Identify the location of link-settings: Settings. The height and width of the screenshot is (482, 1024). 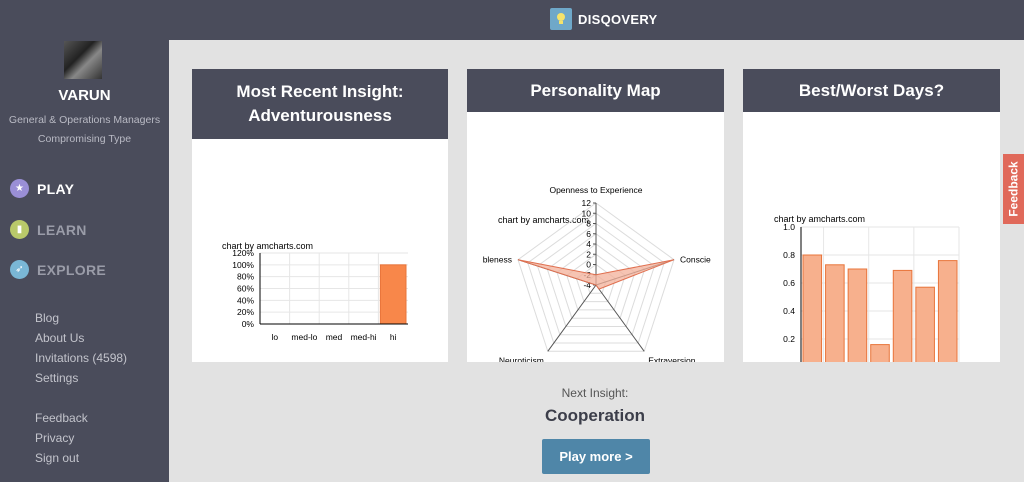
(56, 378).